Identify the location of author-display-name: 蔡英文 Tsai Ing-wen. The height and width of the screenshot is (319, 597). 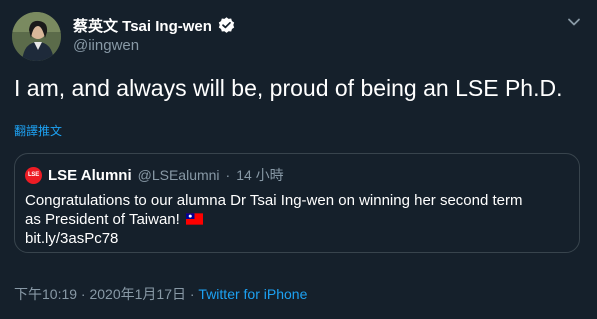
(142, 25).